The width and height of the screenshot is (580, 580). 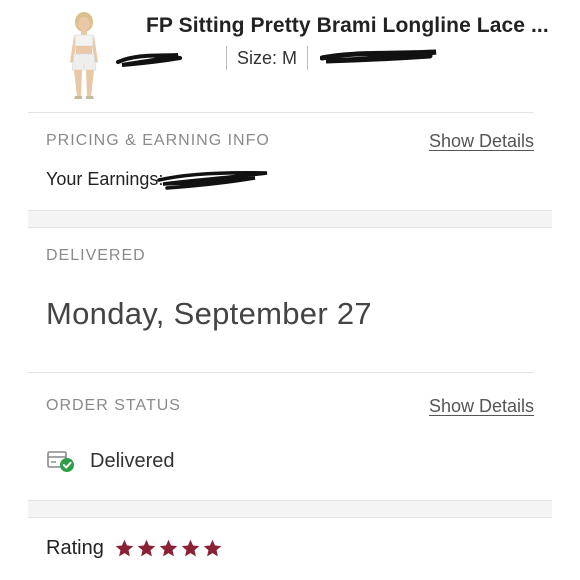 I want to click on order-status-section-label: ORDER STATUS, so click(x=113, y=405).